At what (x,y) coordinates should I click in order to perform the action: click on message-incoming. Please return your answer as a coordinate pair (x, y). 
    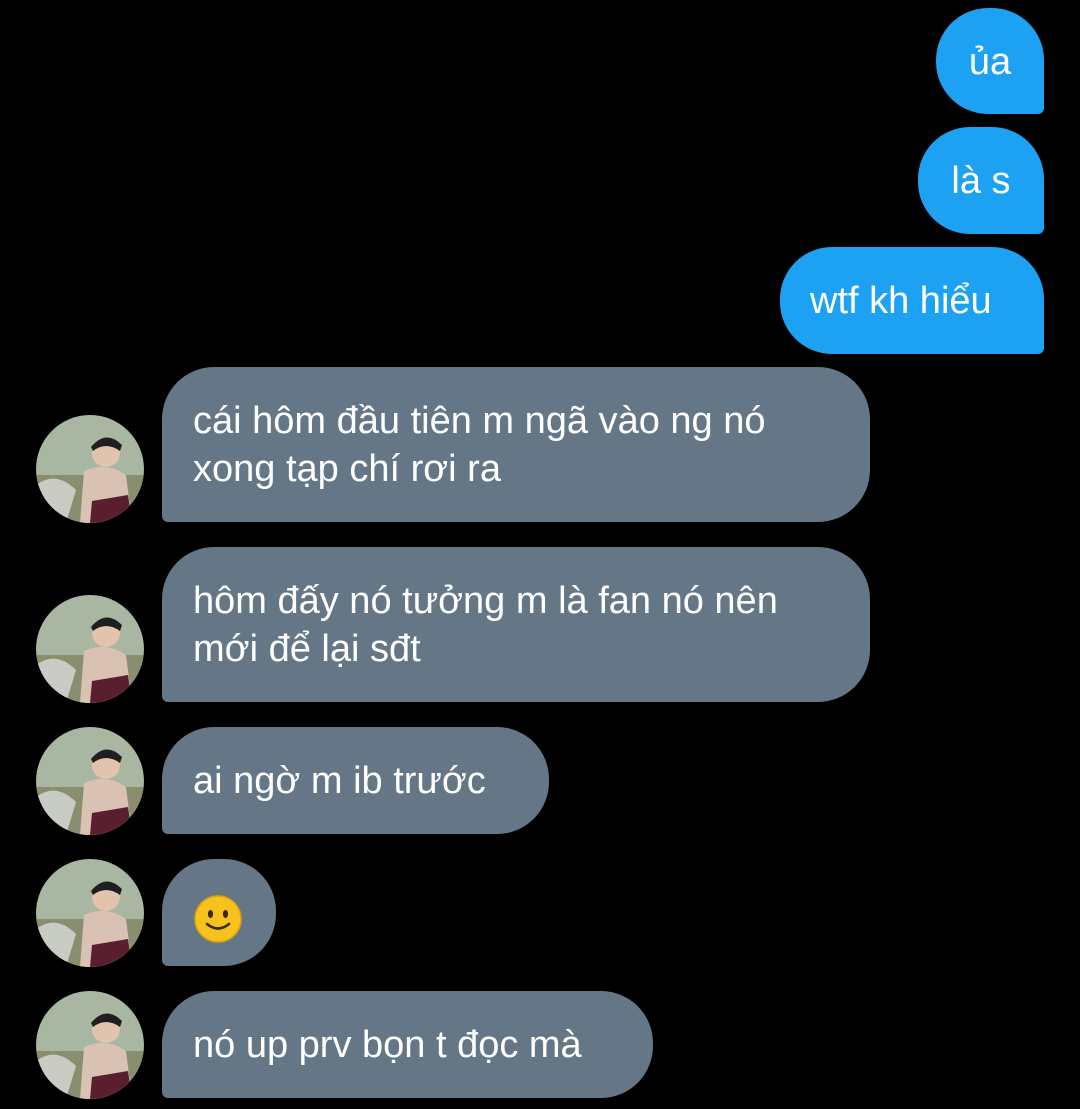
    Looking at the image, I should click on (219, 912).